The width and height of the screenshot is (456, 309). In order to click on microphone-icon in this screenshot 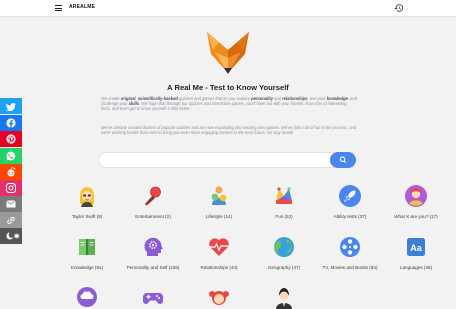, I will do `click(153, 196)`.